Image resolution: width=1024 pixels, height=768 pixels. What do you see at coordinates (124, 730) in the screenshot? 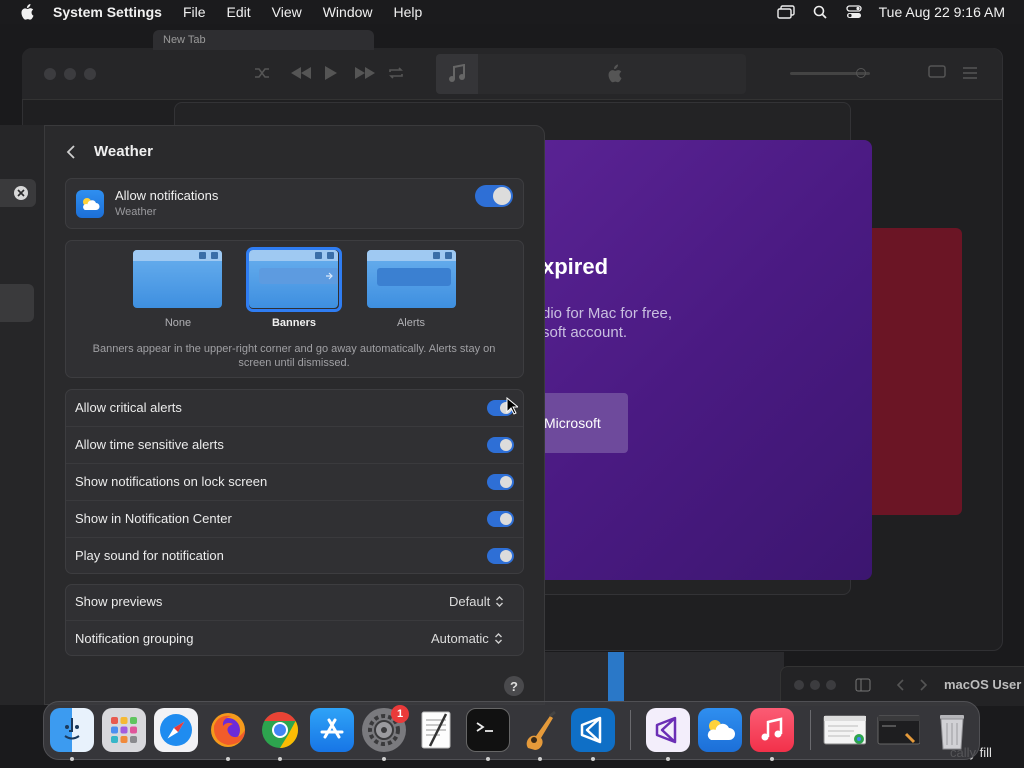
I see `launchpad-icon` at bounding box center [124, 730].